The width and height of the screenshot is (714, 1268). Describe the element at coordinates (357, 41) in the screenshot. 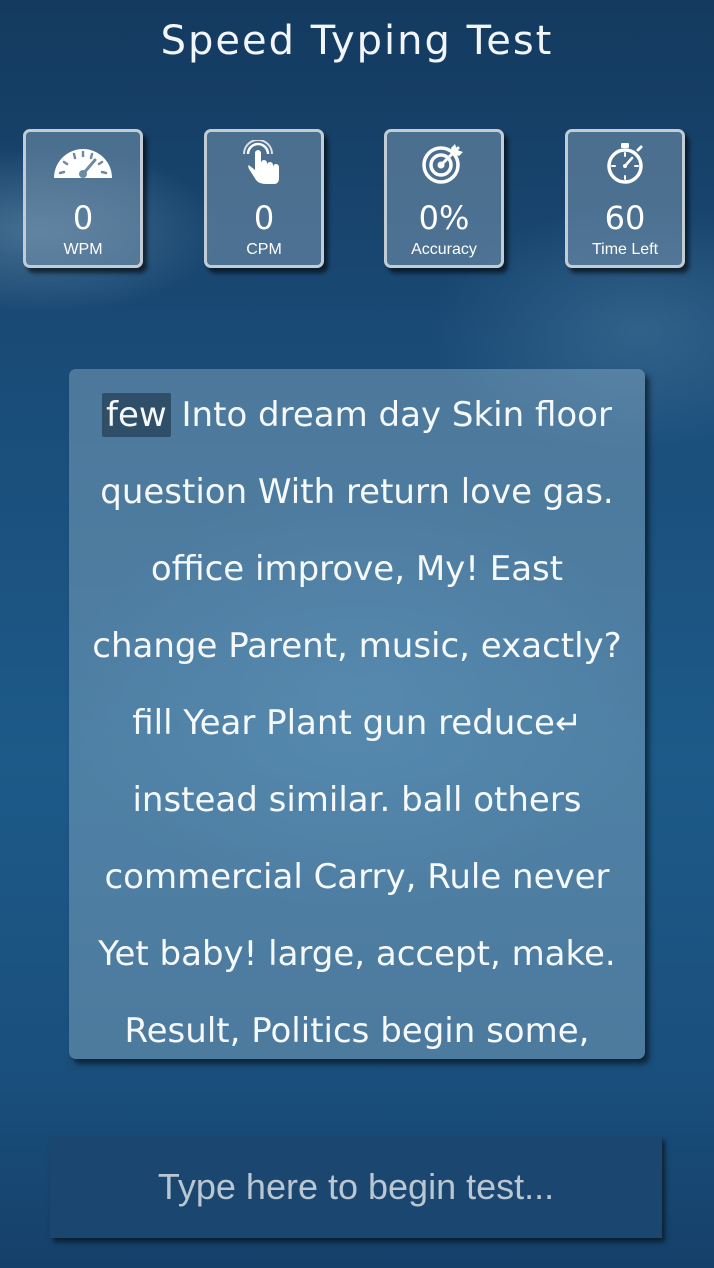

I see `page-title: Speed Typing Test` at that location.